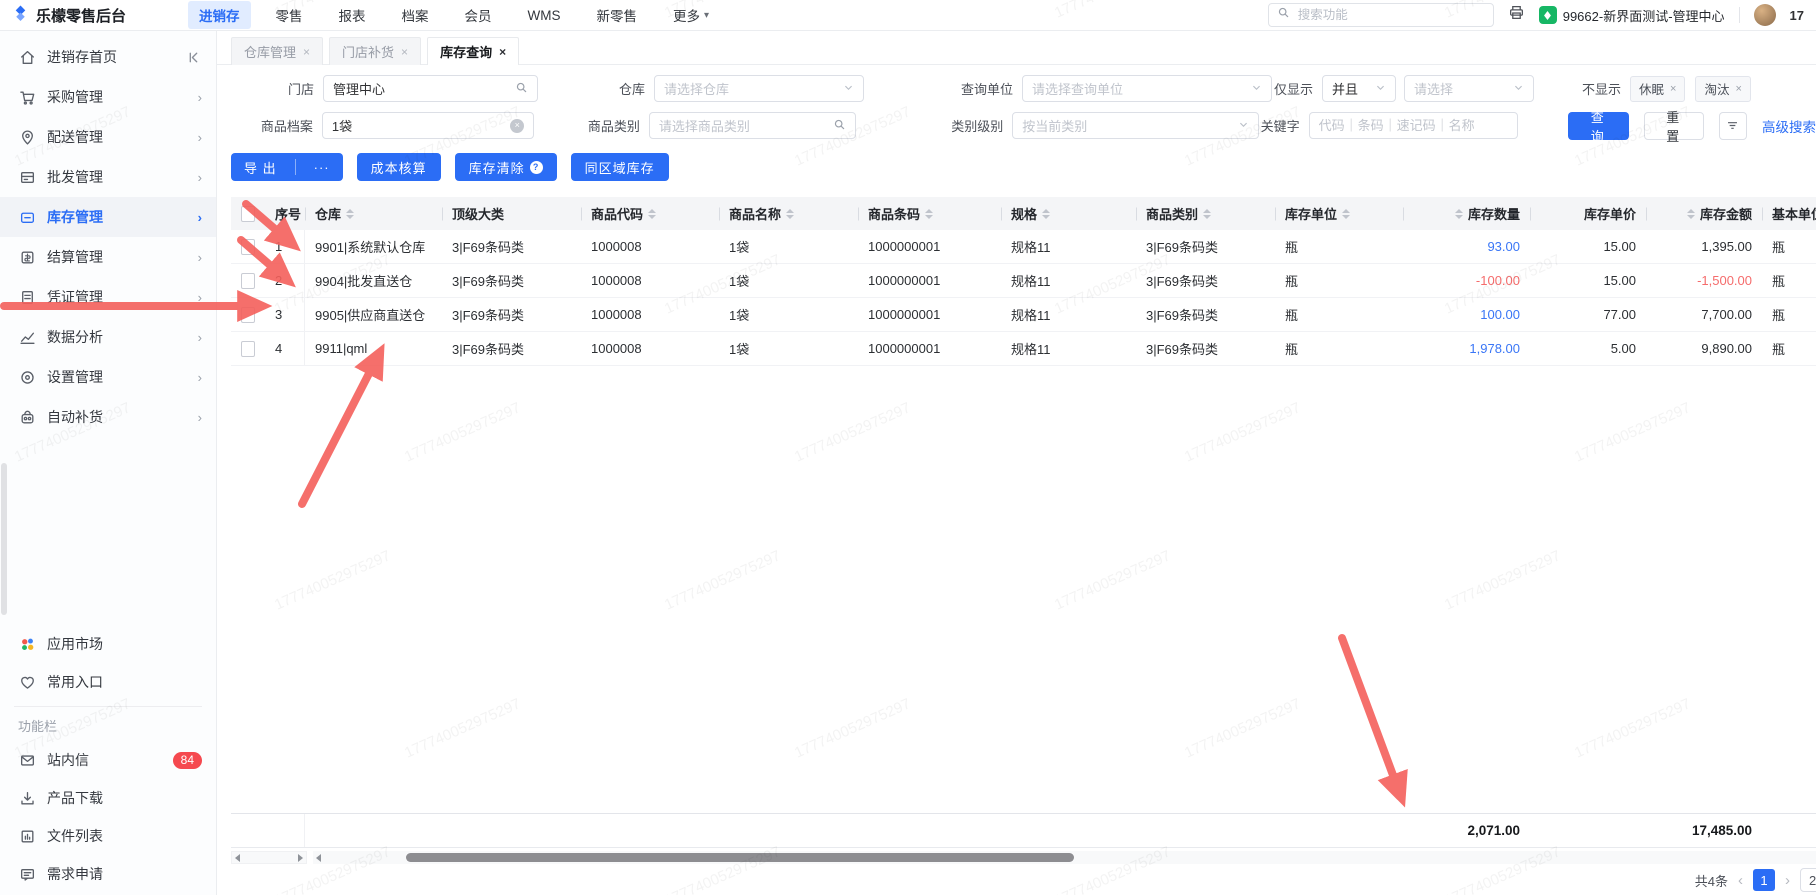 This screenshot has height=895, width=1816. Describe the element at coordinates (505, 167) in the screenshot. I see `inventory-clear-button: 库存清除 ?` at that location.